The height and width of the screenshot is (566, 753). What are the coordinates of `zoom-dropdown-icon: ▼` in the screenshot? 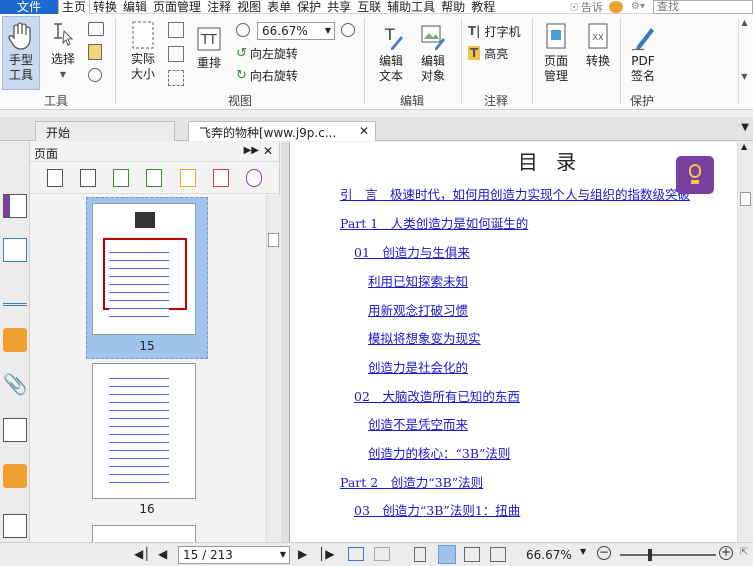 It's located at (583, 551).